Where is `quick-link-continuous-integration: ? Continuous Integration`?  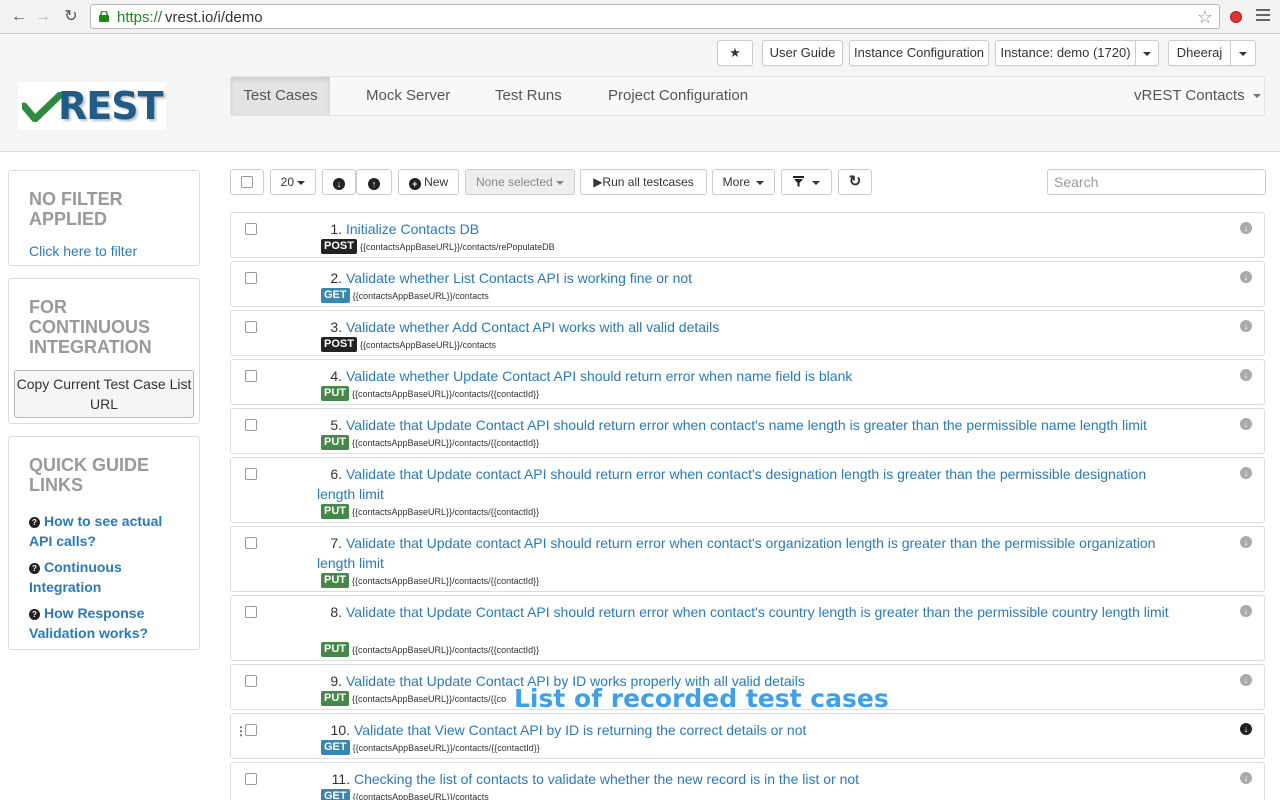 quick-link-continuous-integration: ? Continuous Integration is located at coordinates (89, 577).